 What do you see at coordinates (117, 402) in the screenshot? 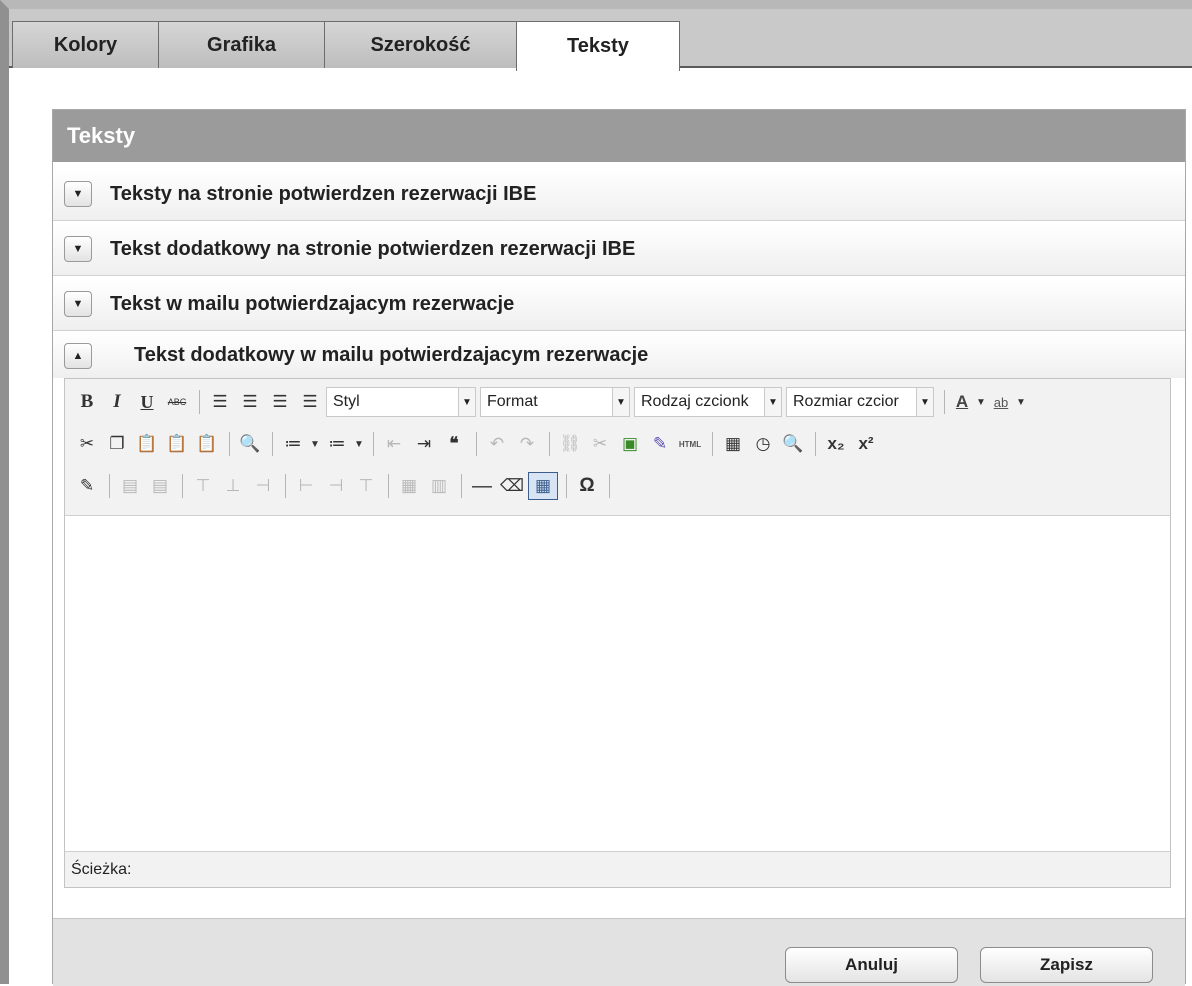
I see `italic-button: I` at bounding box center [117, 402].